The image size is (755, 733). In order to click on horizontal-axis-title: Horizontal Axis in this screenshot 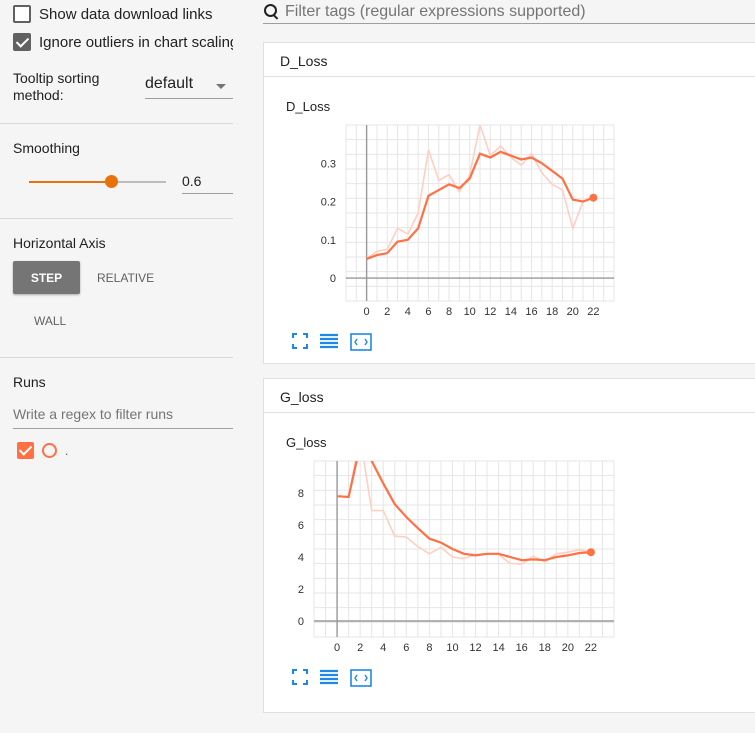, I will do `click(59, 243)`.